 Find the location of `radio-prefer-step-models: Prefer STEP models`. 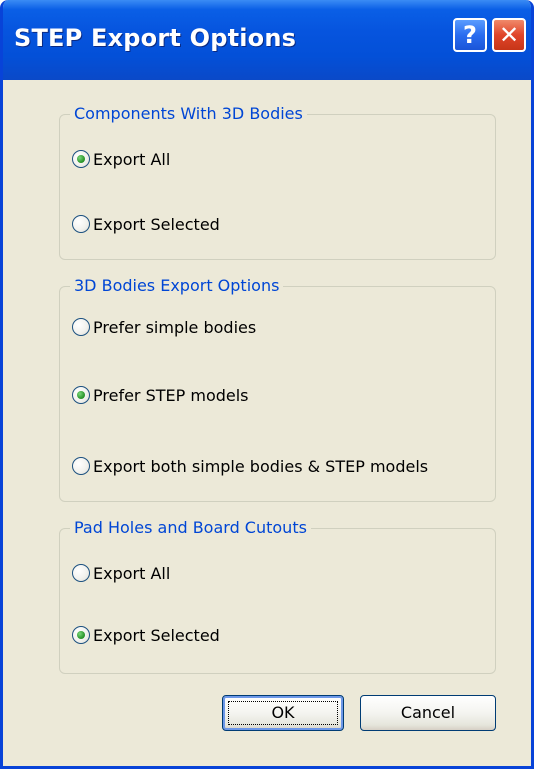

radio-prefer-step-models: Prefer STEP models is located at coordinates (160, 395).